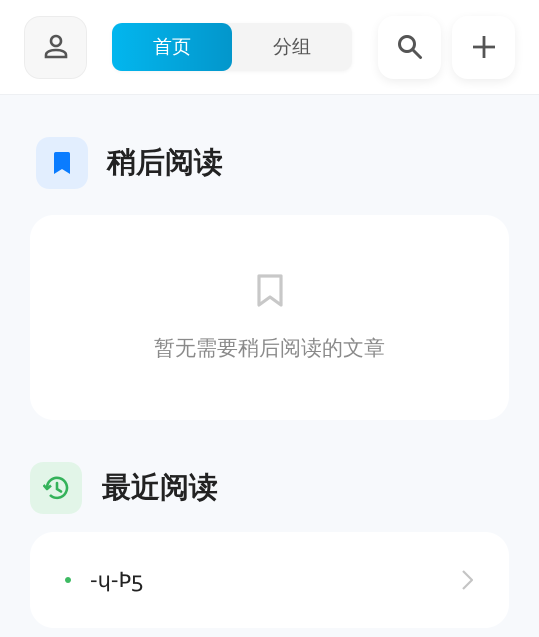 The image size is (539, 637). What do you see at coordinates (269, 580) in the screenshot?
I see `article-row: -ɥ-Þƽ` at bounding box center [269, 580].